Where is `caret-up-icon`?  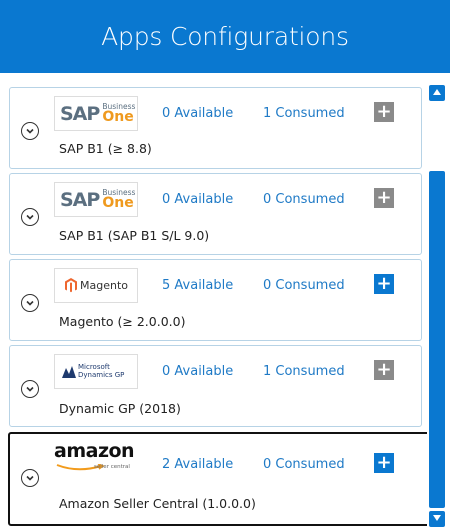
caret-up-icon is located at coordinates (437, 92).